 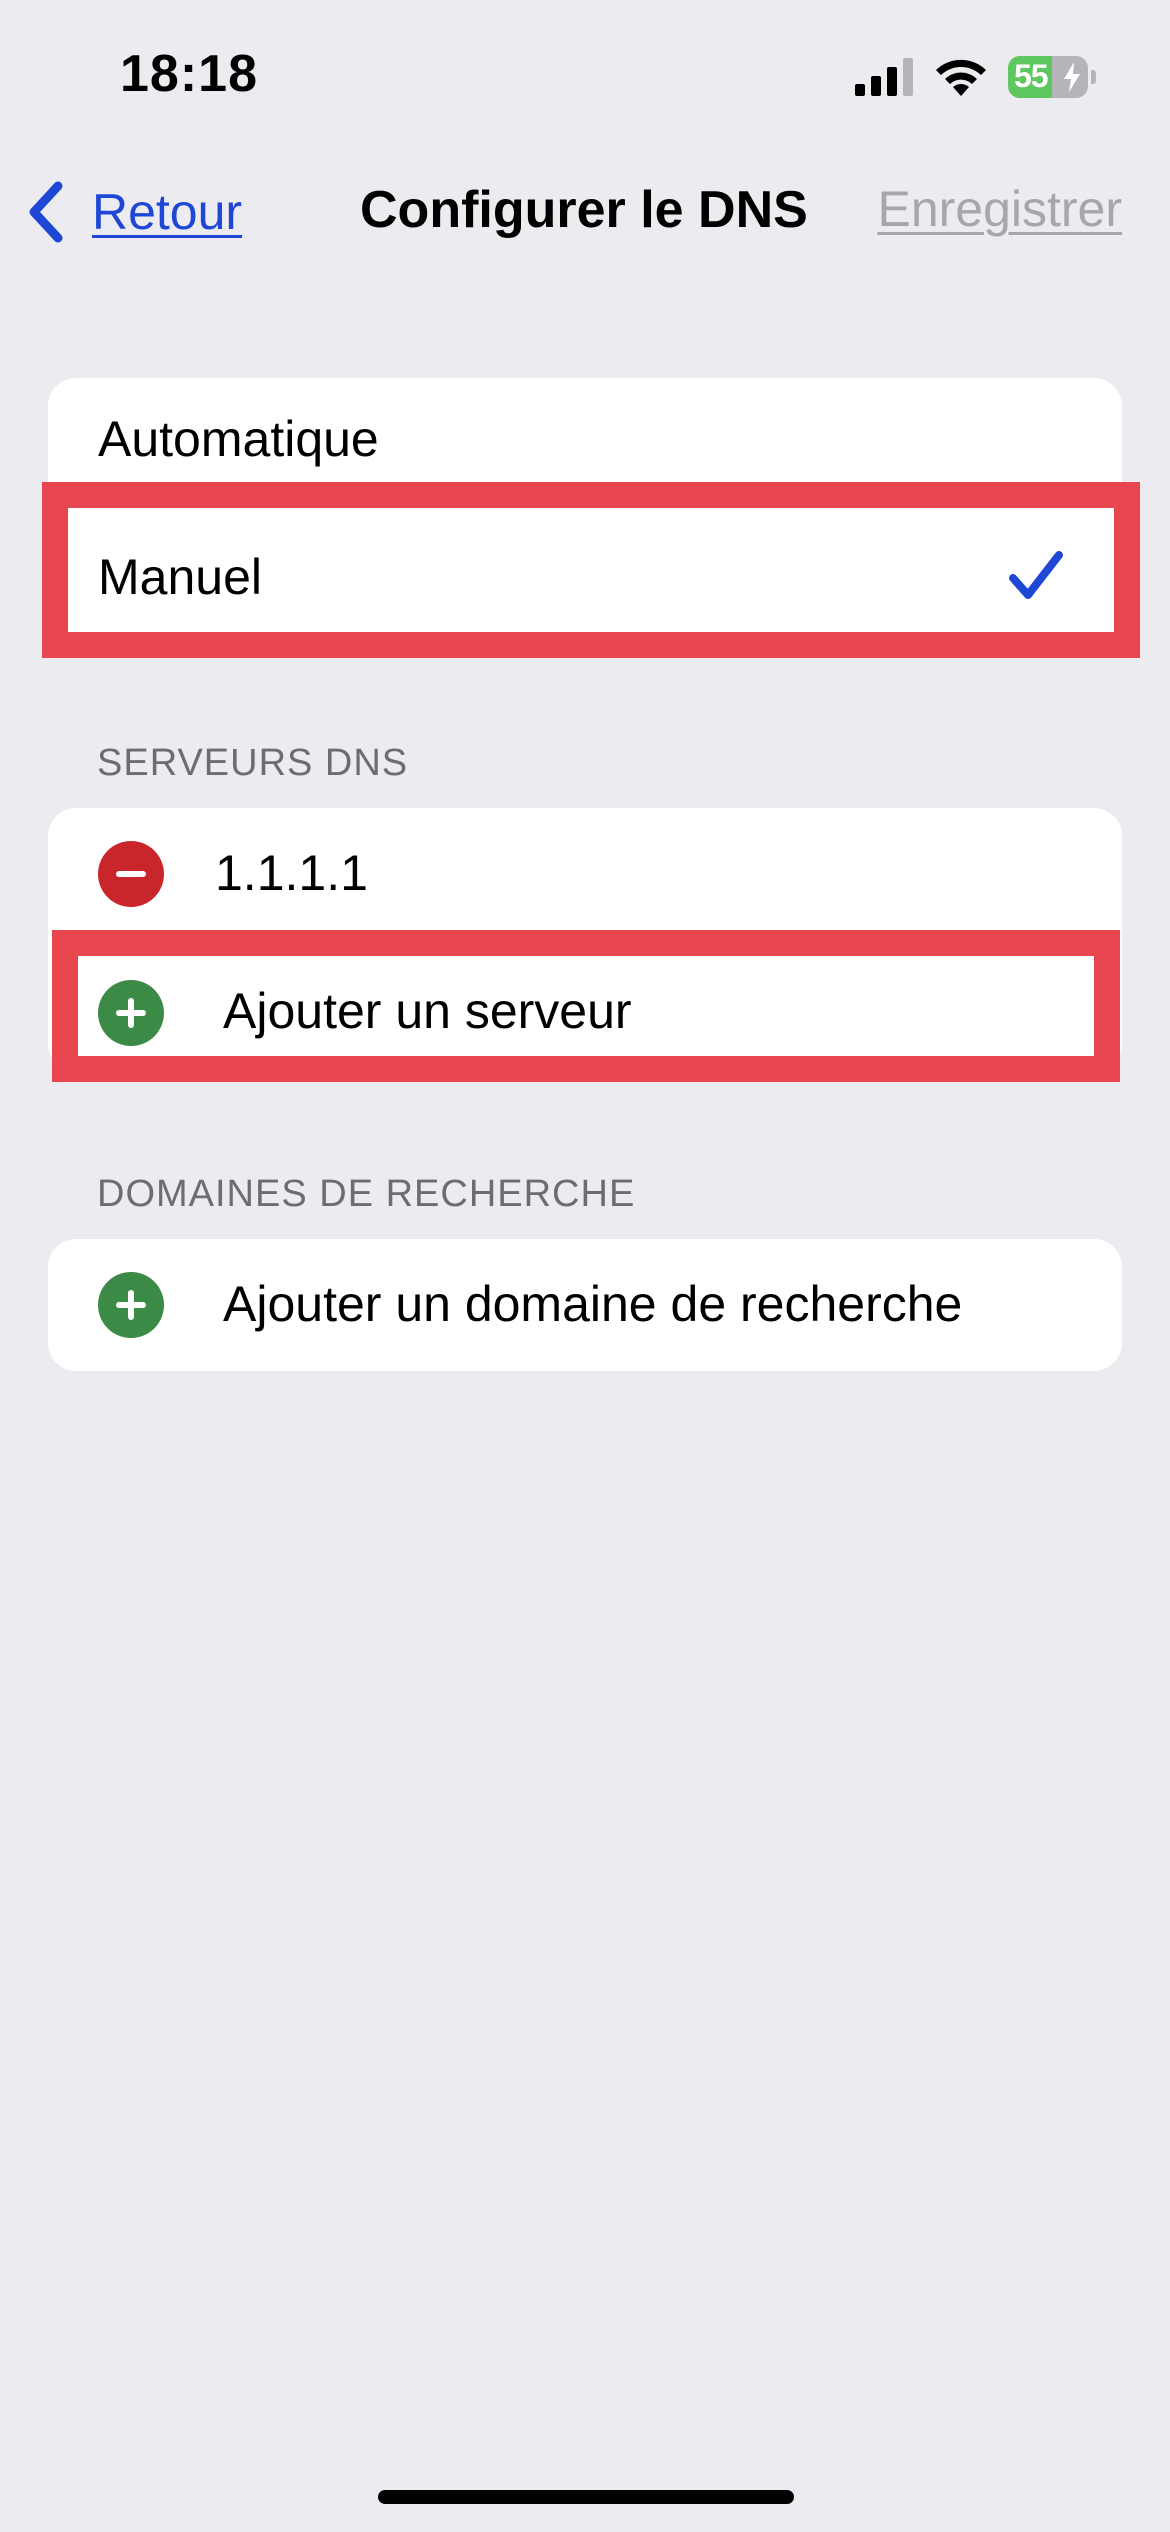 I want to click on chevron-left-icon, so click(x=46, y=212).